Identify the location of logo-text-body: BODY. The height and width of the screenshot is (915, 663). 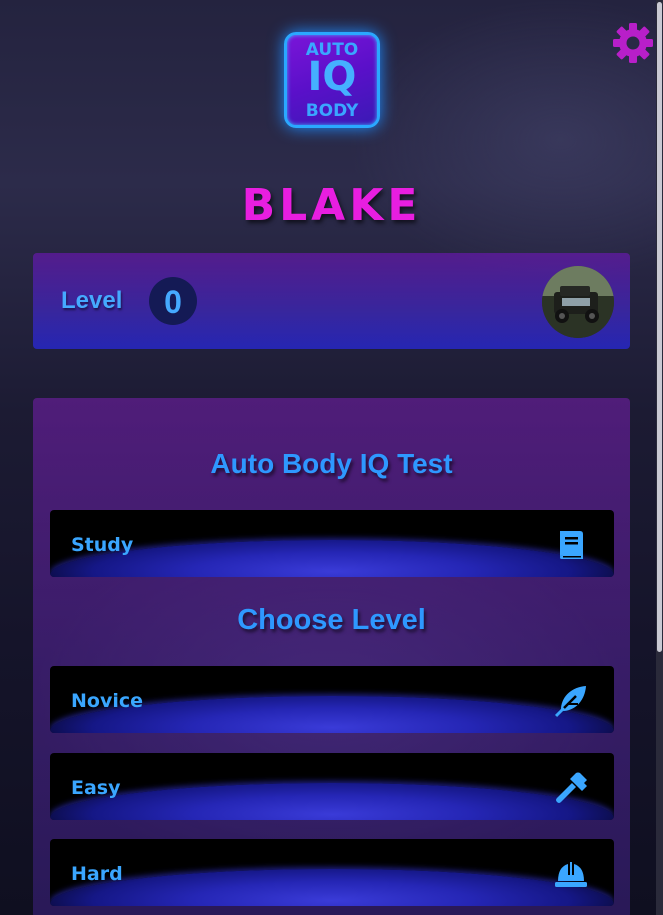
(332, 111).